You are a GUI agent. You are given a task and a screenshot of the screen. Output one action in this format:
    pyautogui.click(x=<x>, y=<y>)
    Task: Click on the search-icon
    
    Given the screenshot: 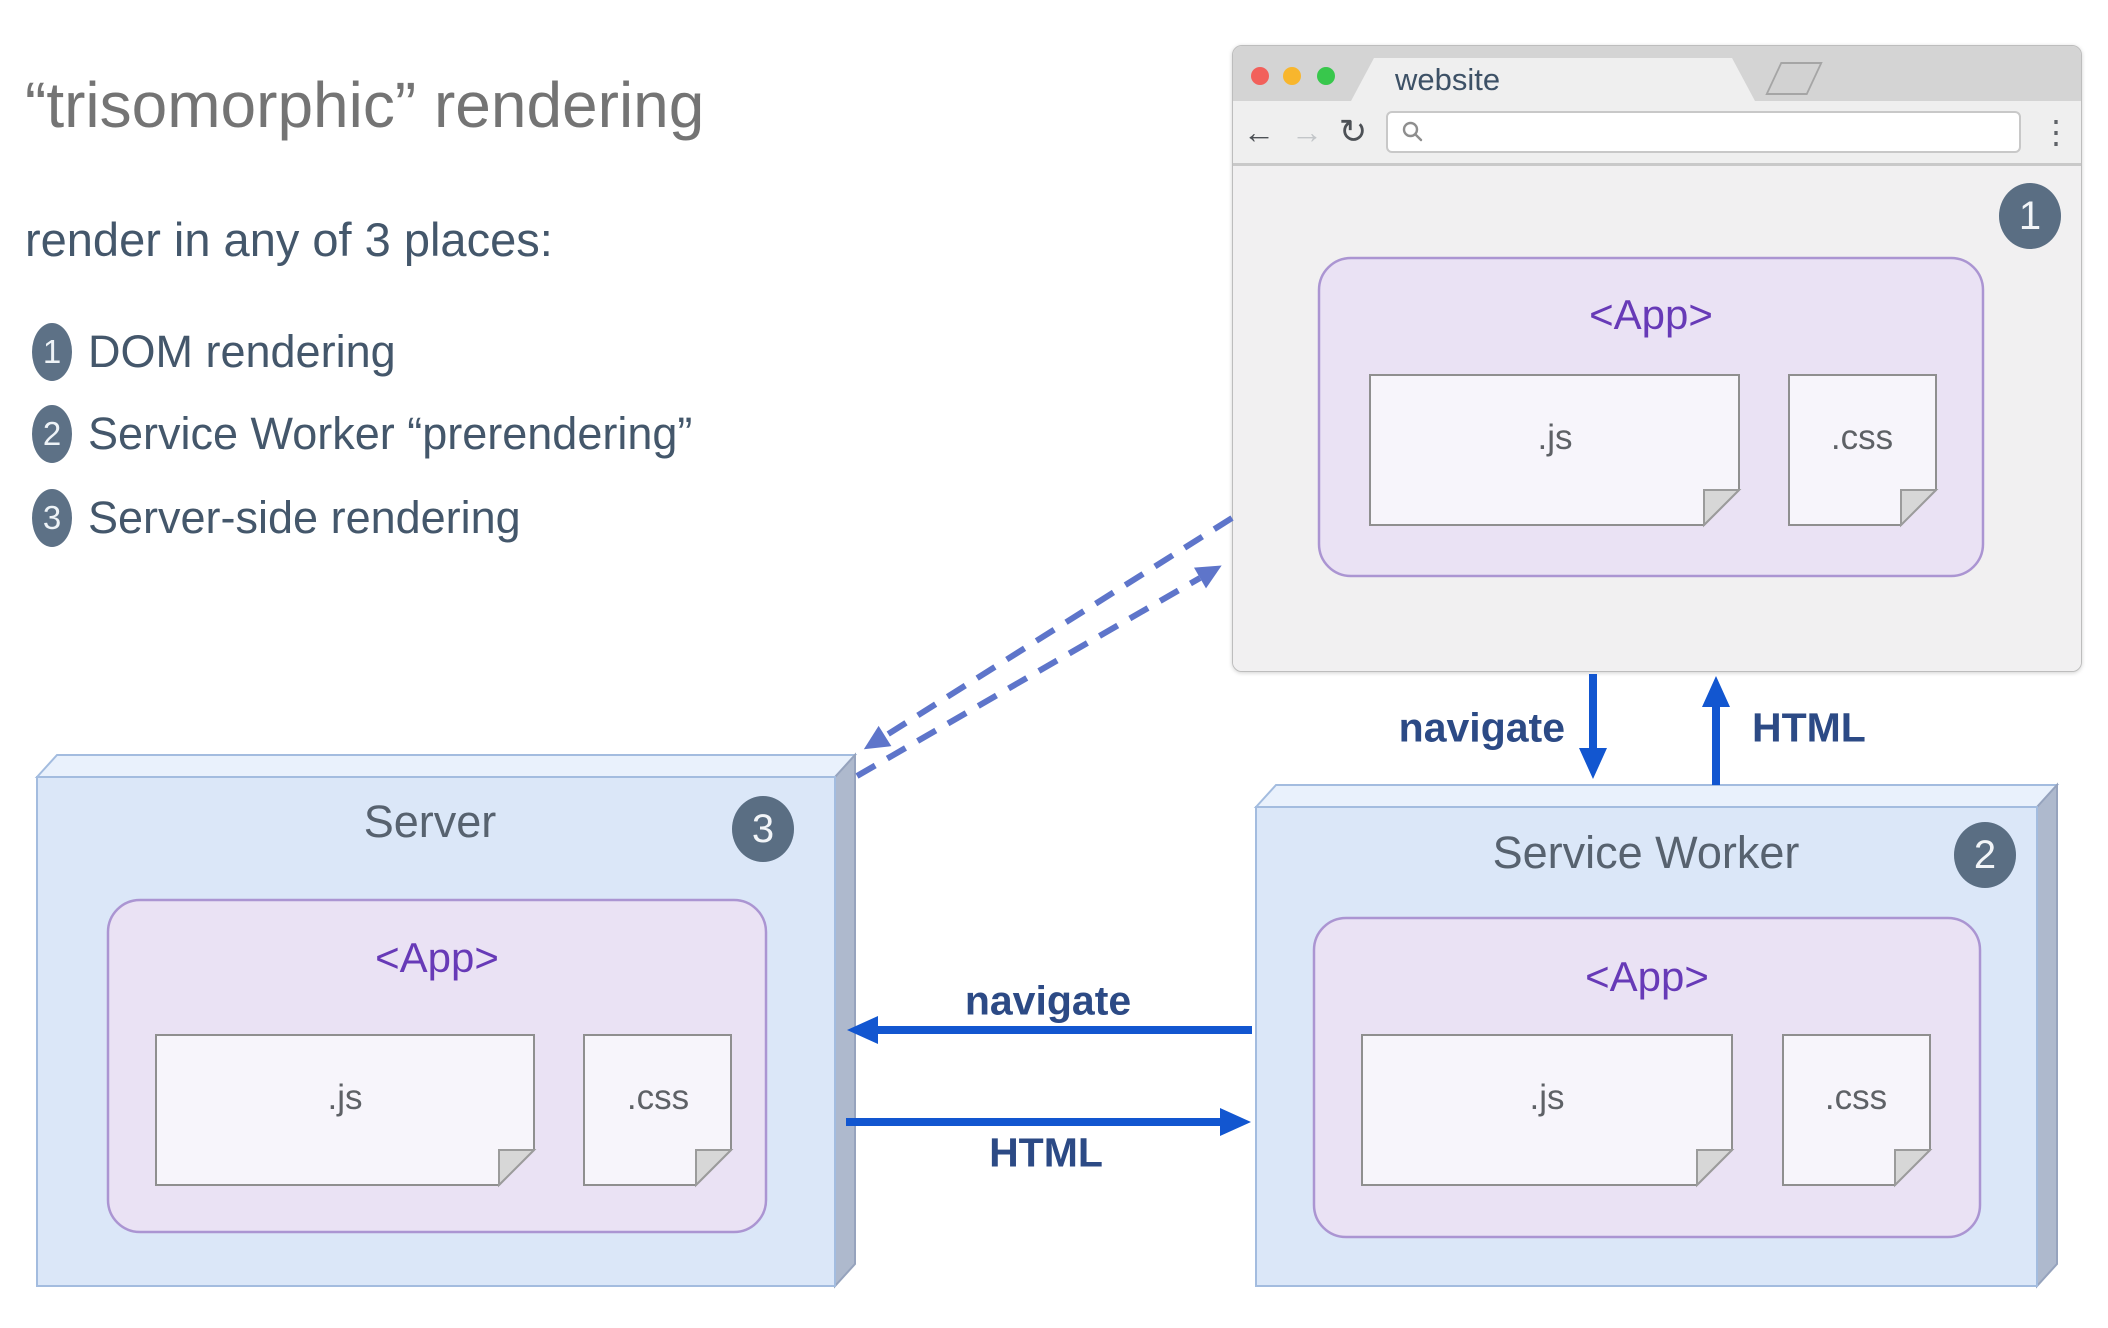 What is the action you would take?
    pyautogui.click(x=1412, y=131)
    